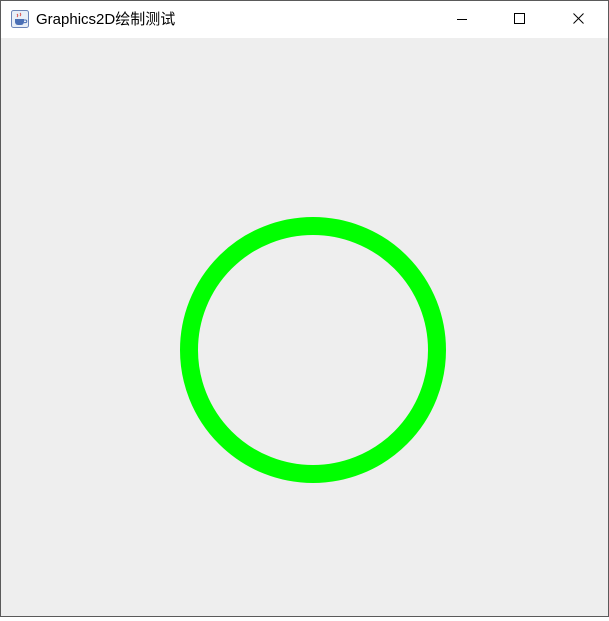 This screenshot has width=609, height=621. I want to click on minimize-icon, so click(462, 19).